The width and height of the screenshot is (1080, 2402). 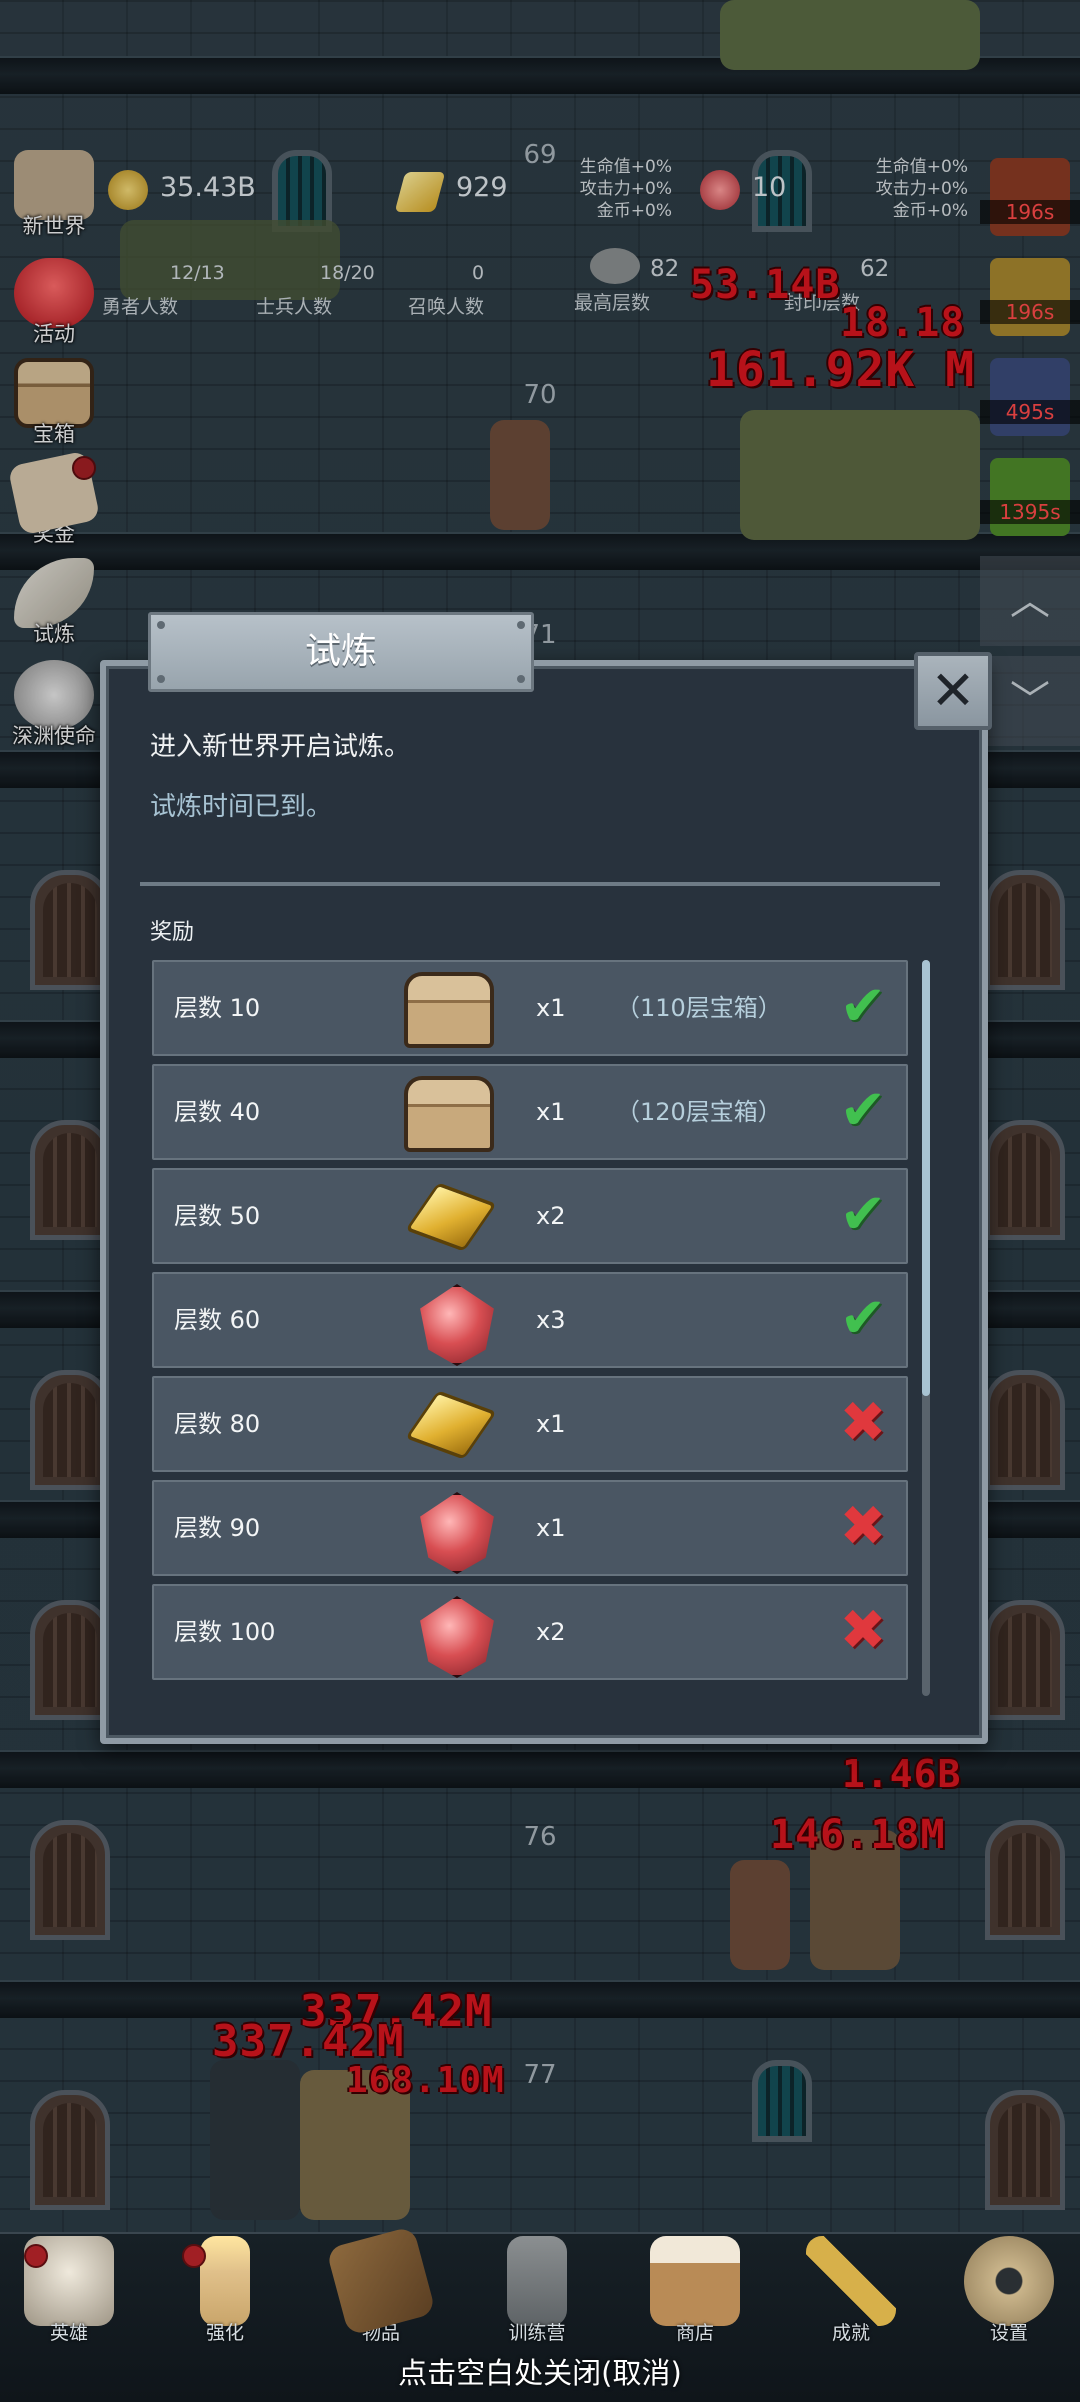 I want to click on nav-label: 设置, so click(x=1008, y=2333).